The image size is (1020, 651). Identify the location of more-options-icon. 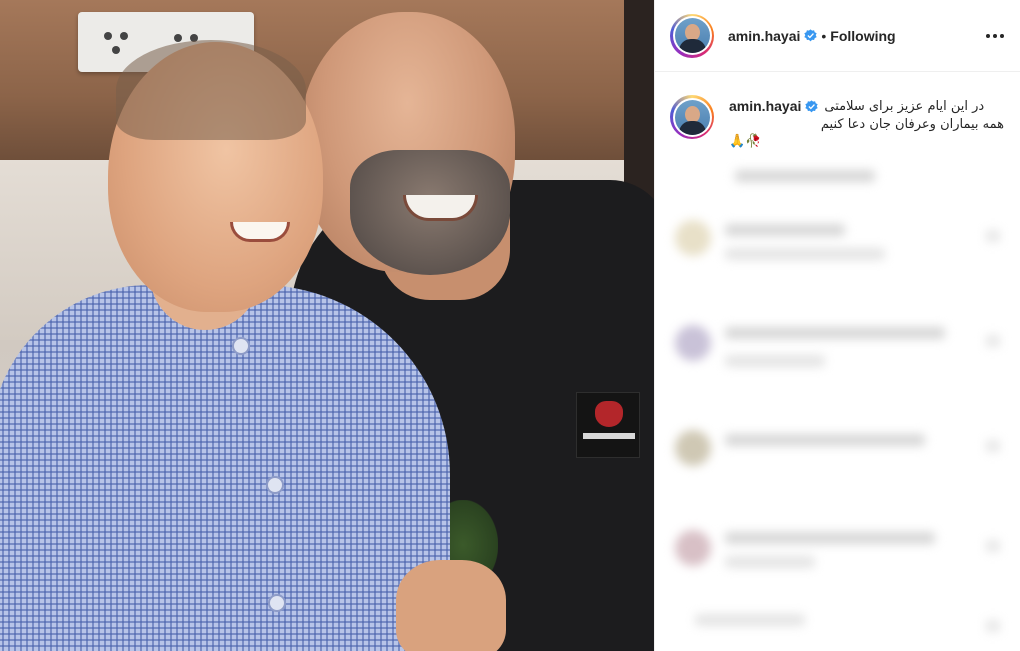
(995, 36).